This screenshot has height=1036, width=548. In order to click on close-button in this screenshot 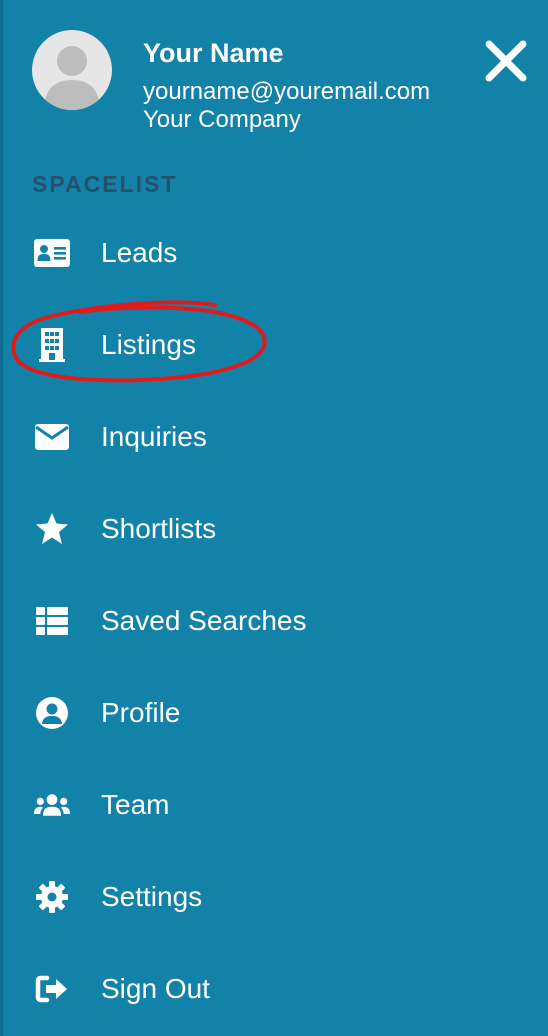, I will do `click(506, 61)`.